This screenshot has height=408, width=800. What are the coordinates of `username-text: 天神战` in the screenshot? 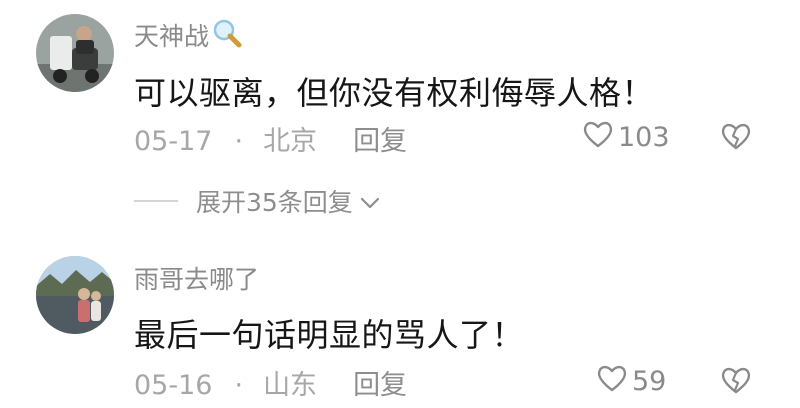 It's located at (172, 36).